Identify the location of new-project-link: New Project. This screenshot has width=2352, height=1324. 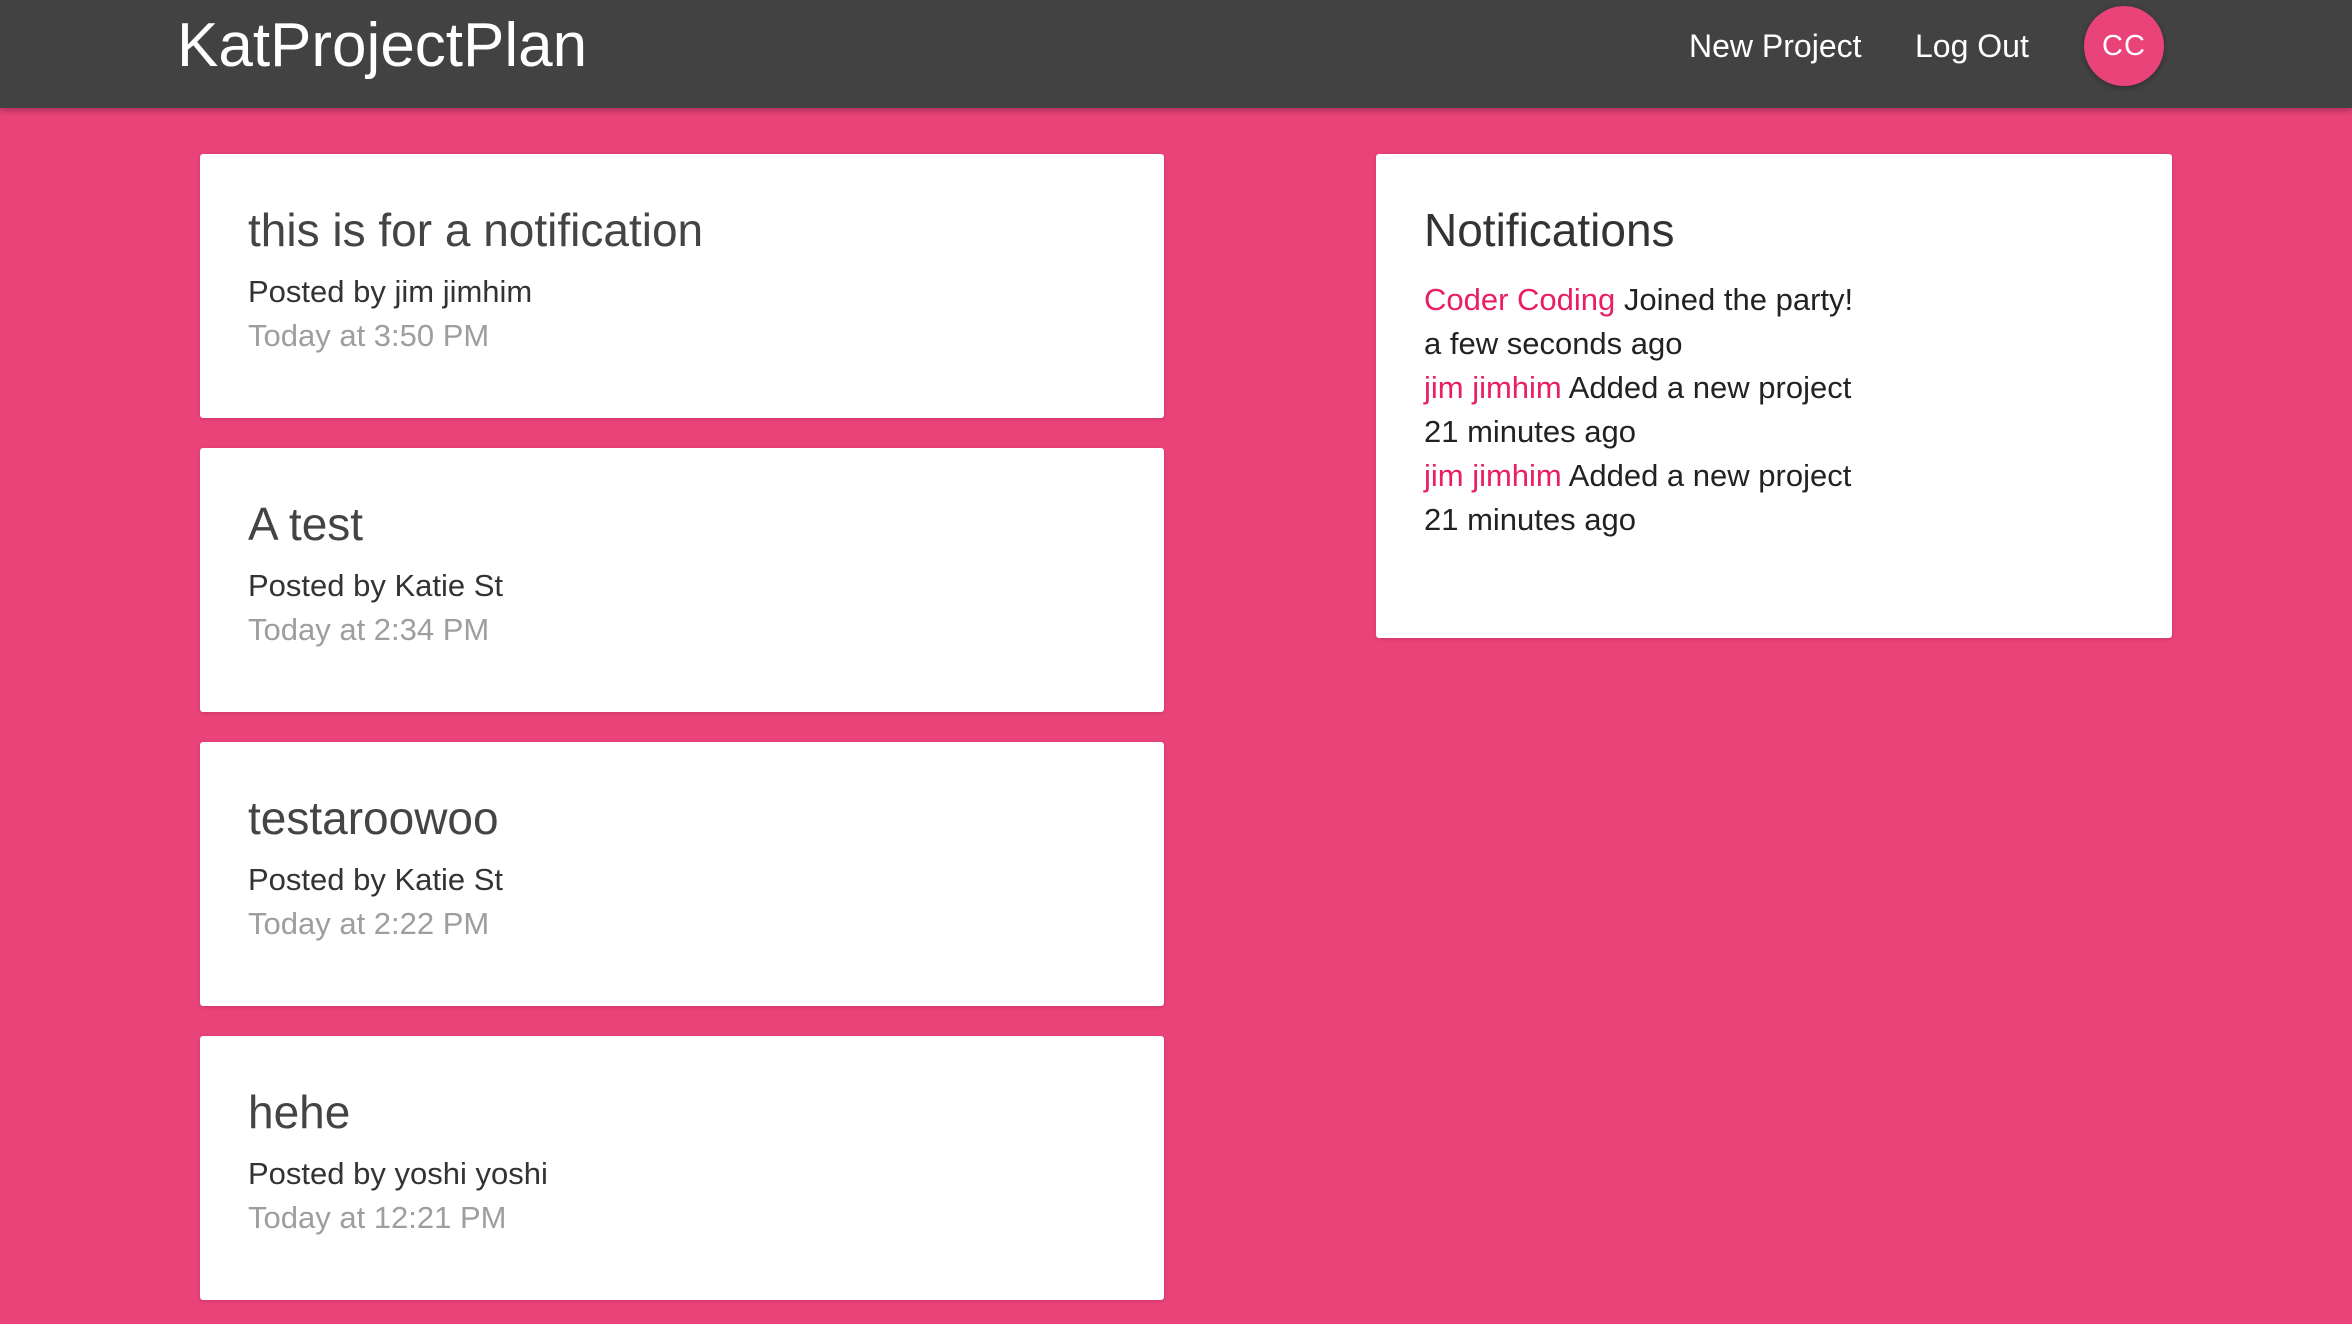
(1775, 46).